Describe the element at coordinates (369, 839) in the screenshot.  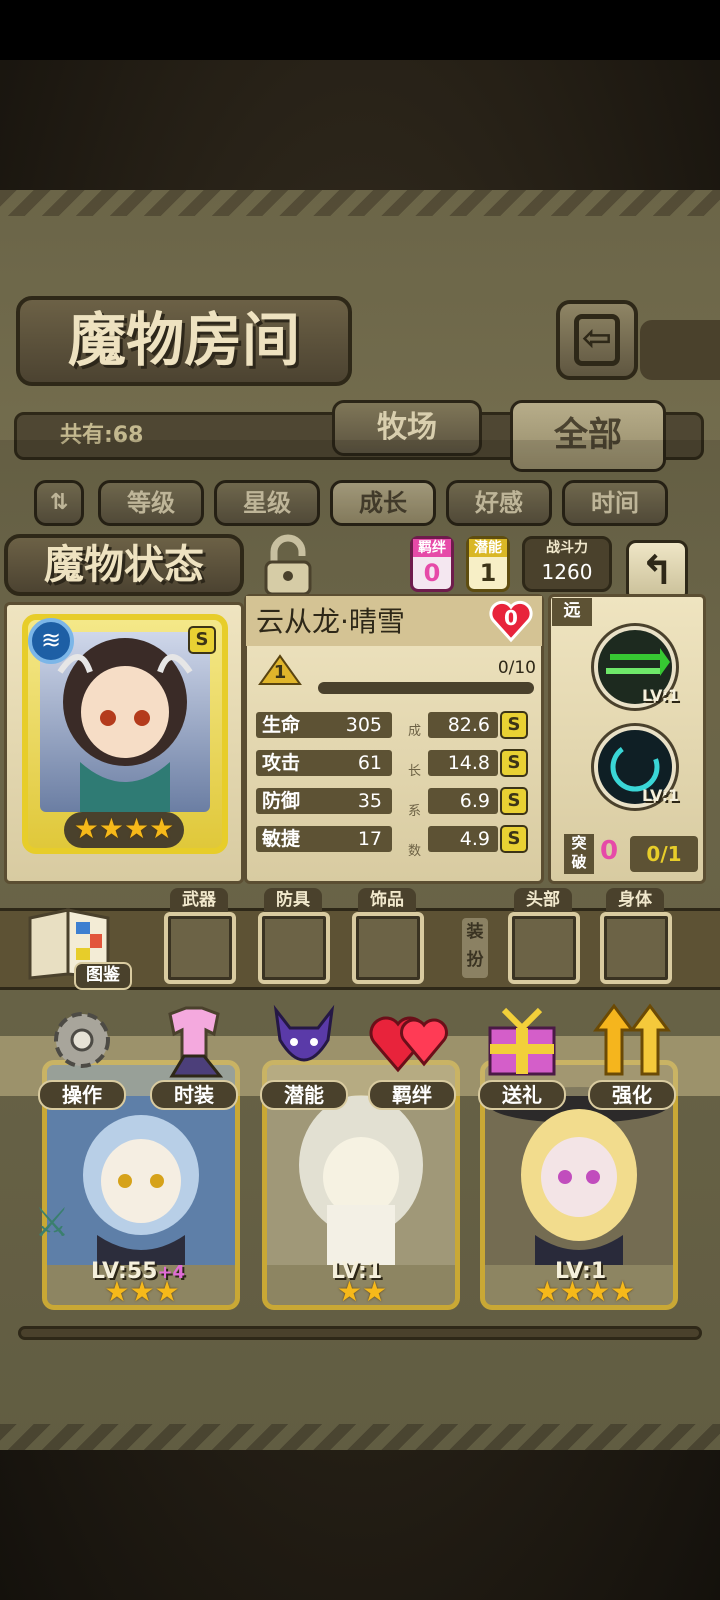
I see `stat-value: 17` at that location.